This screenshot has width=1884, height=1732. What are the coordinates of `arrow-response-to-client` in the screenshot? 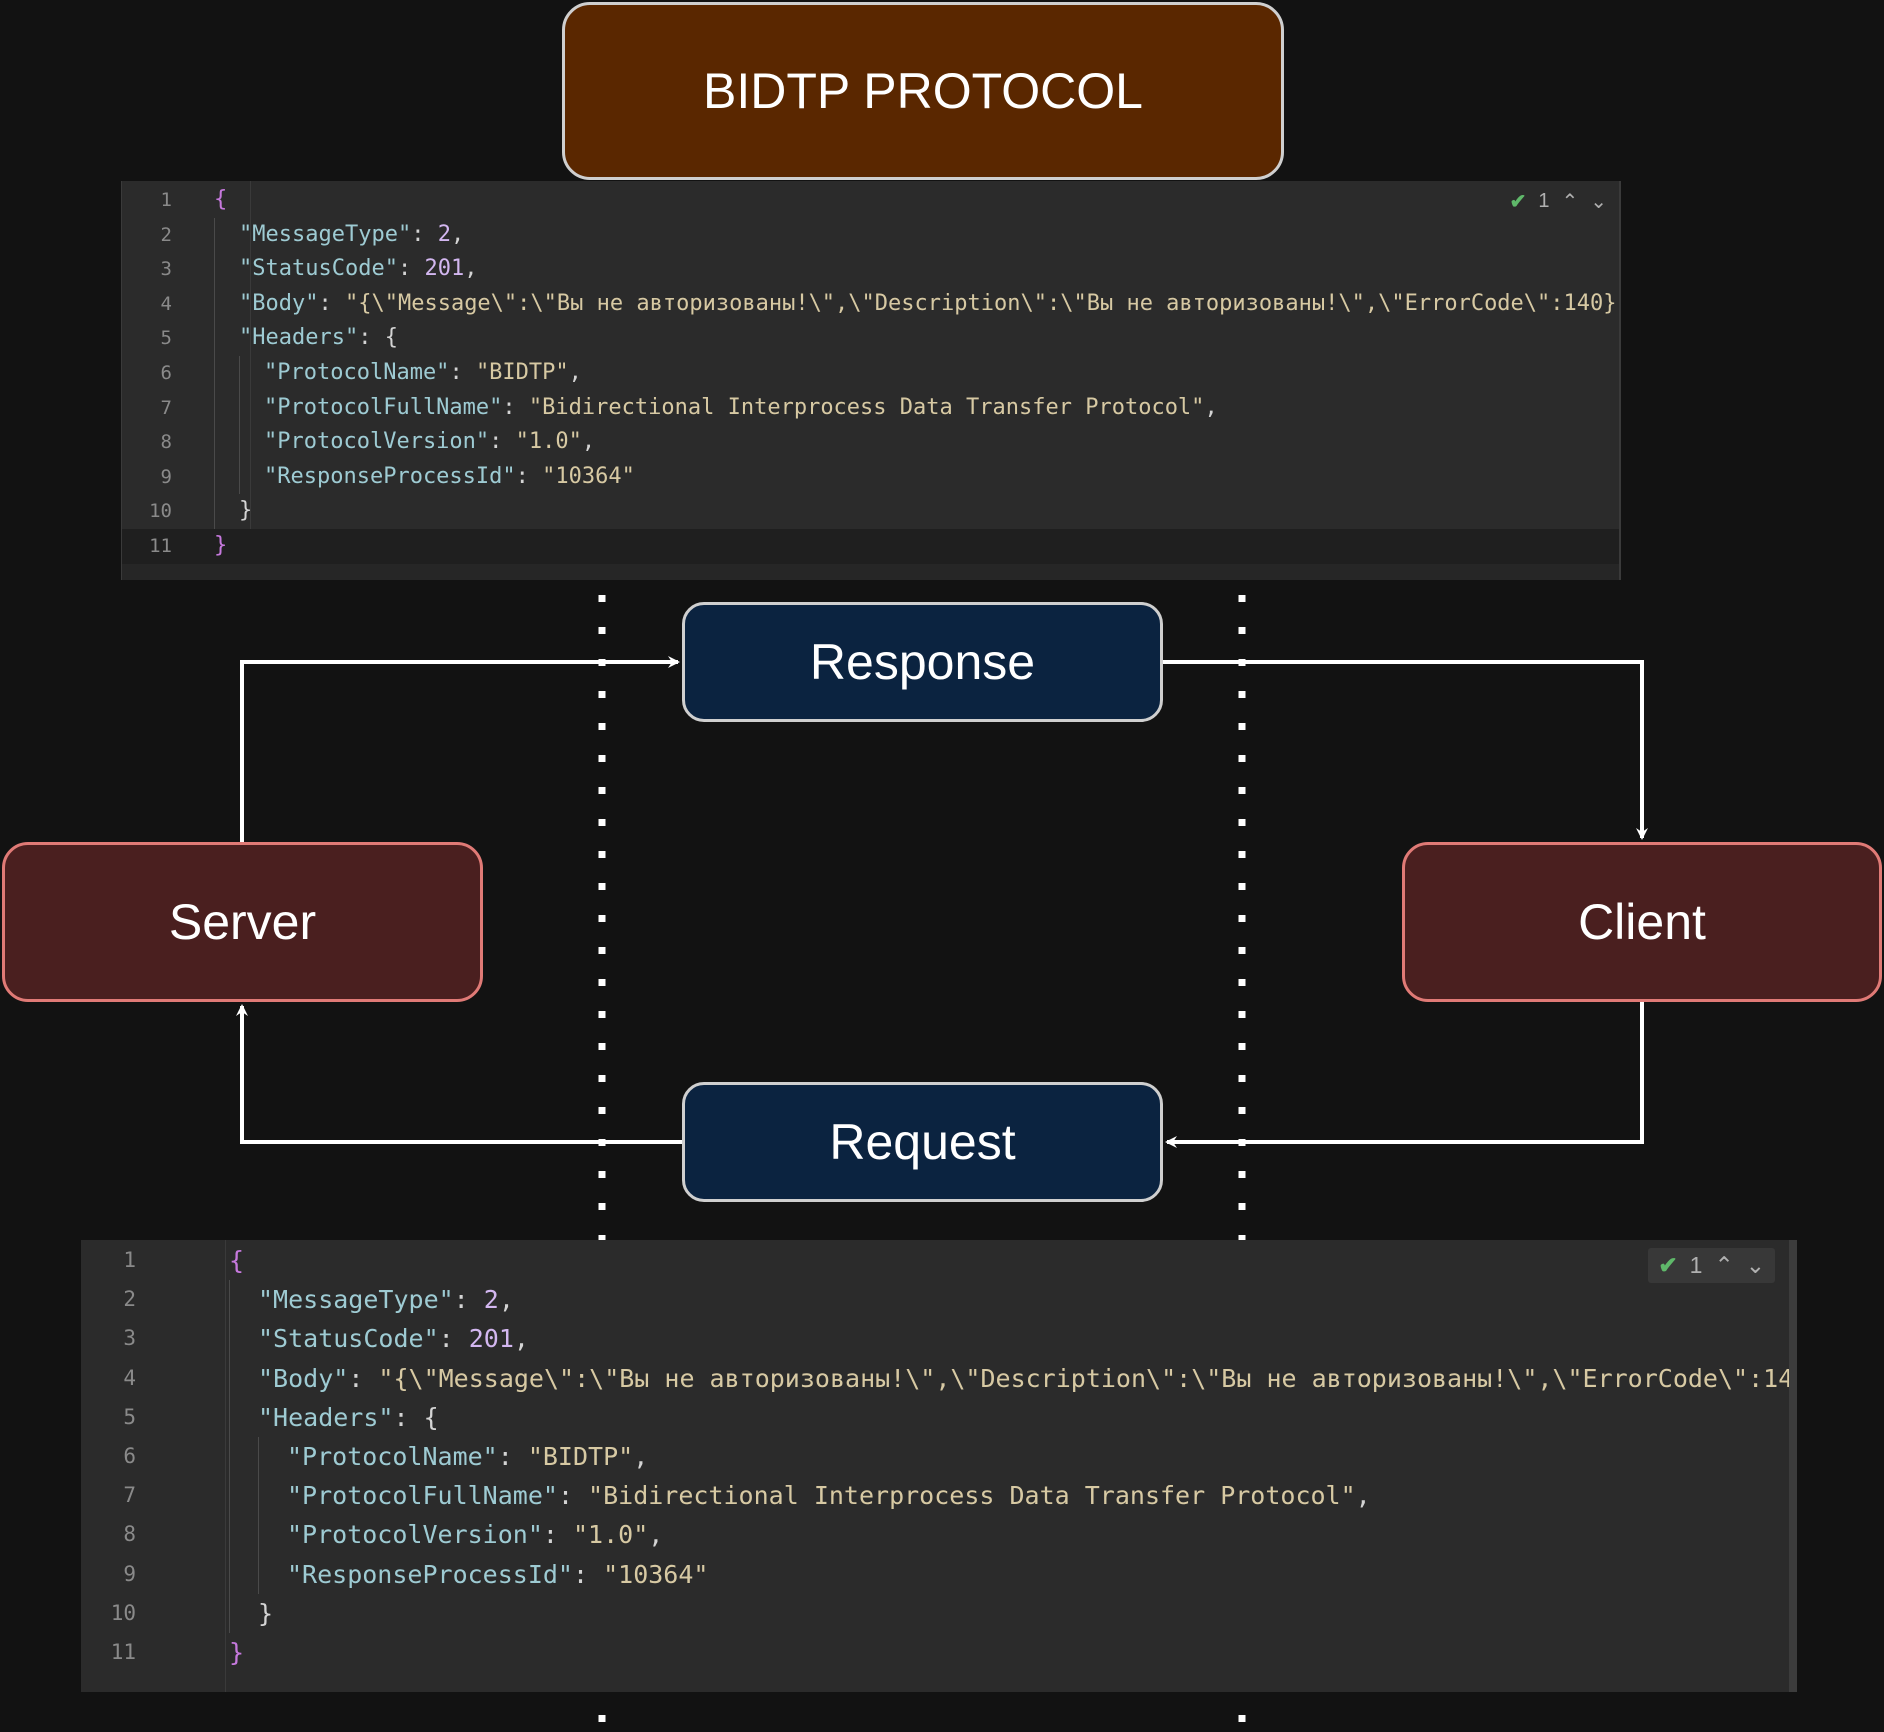 It's located at (1405, 750).